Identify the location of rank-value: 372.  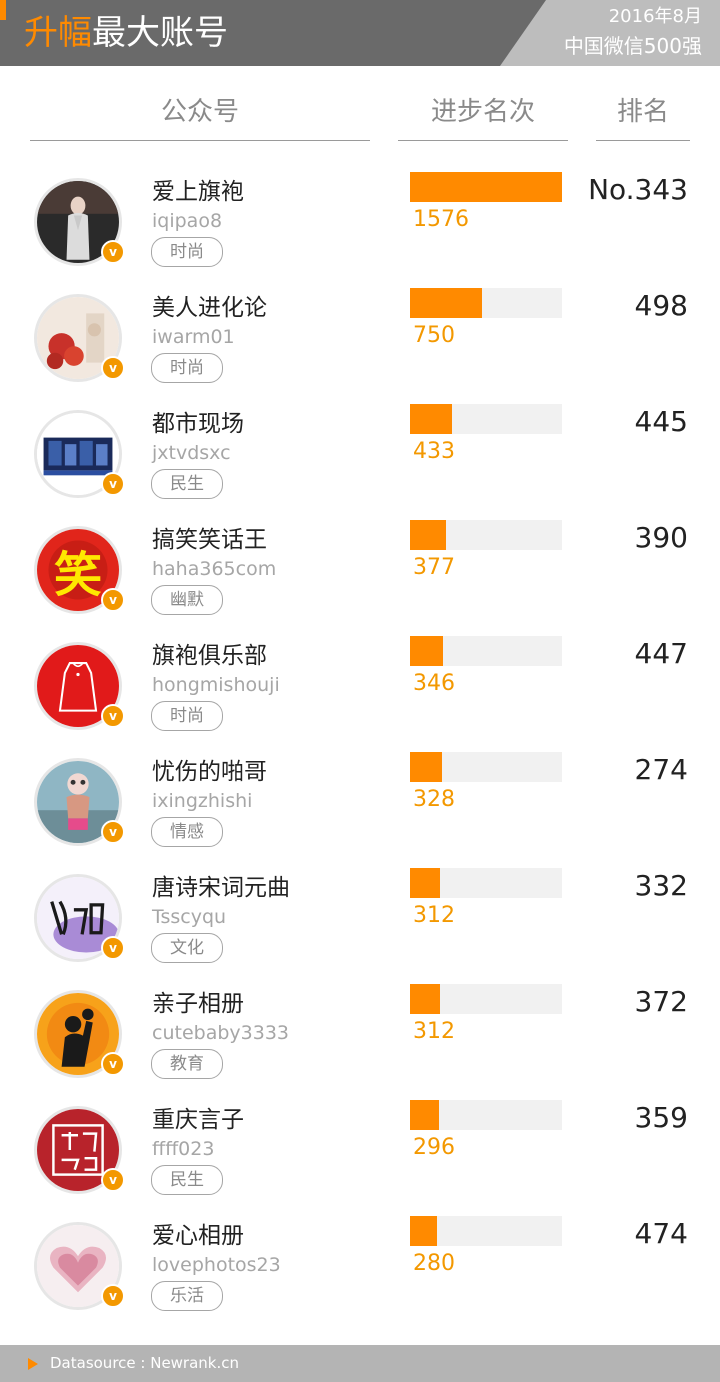
(661, 1001).